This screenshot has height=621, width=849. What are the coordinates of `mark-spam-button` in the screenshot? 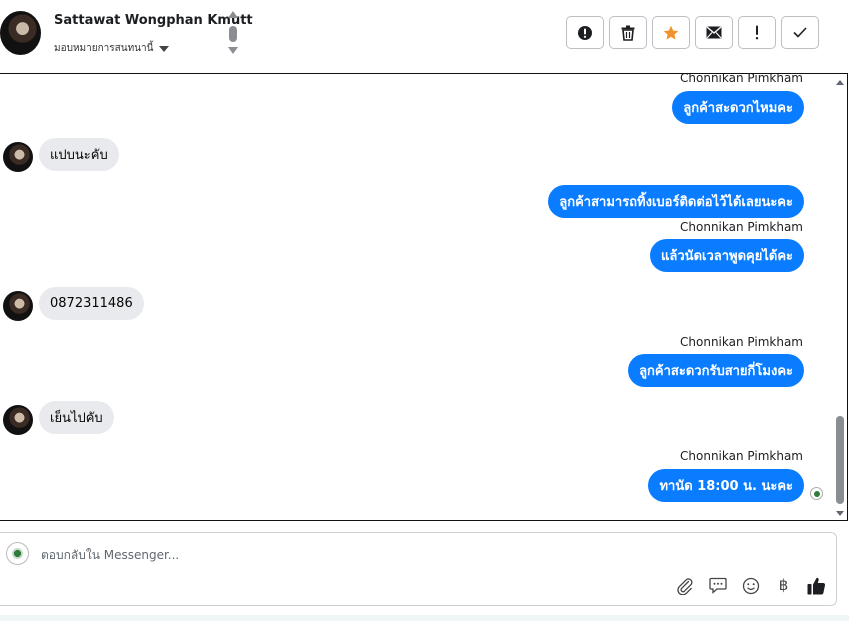 It's located at (585, 32).